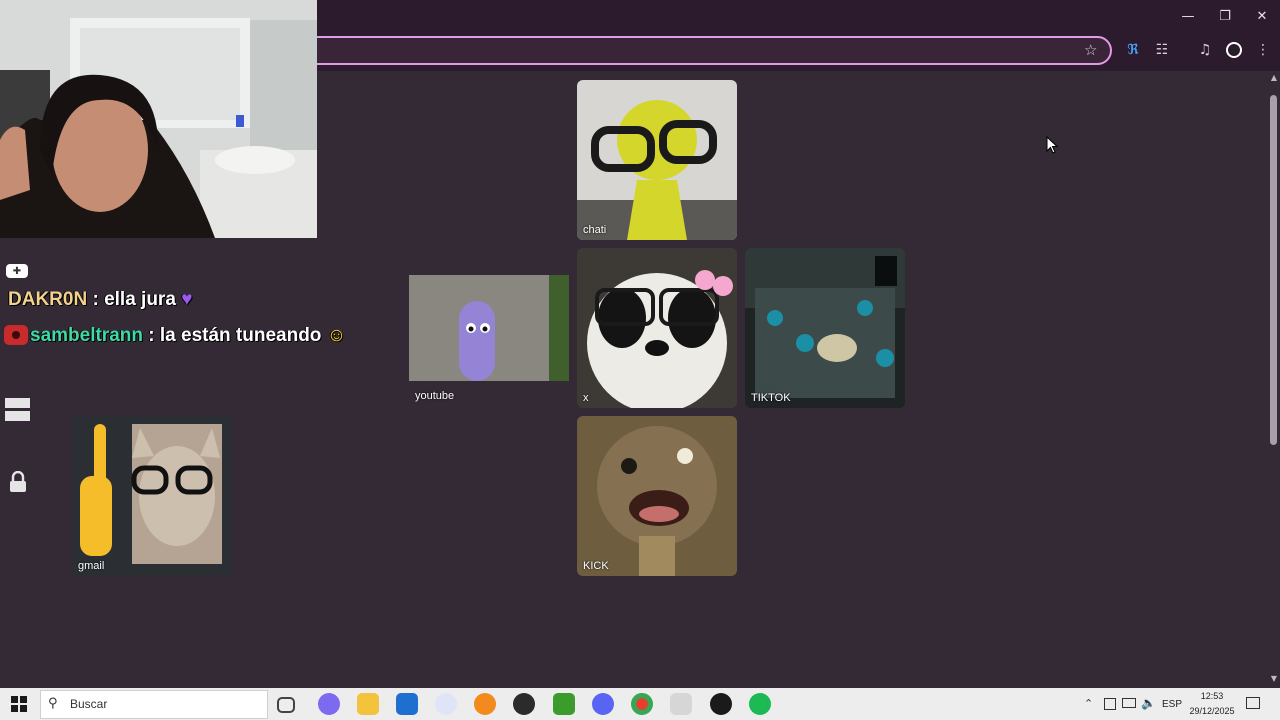 This screenshot has width=1280, height=720. What do you see at coordinates (596, 566) in the screenshot?
I see `tile-label: KICK` at bounding box center [596, 566].